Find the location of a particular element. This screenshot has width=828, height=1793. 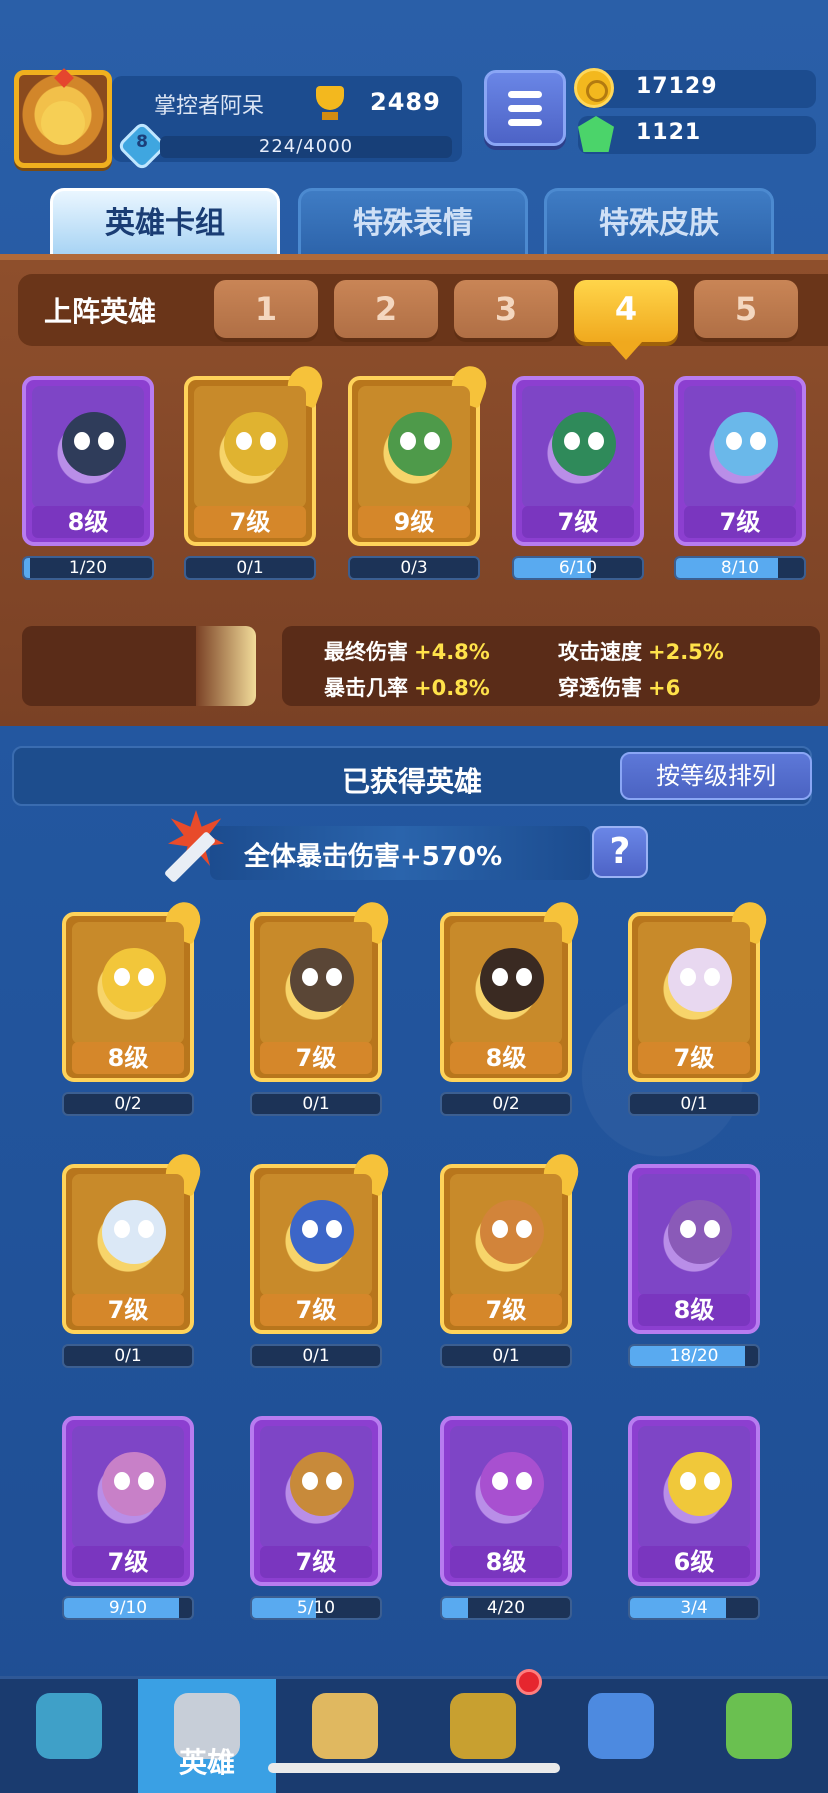

gold-amount: 17129 is located at coordinates (677, 86).